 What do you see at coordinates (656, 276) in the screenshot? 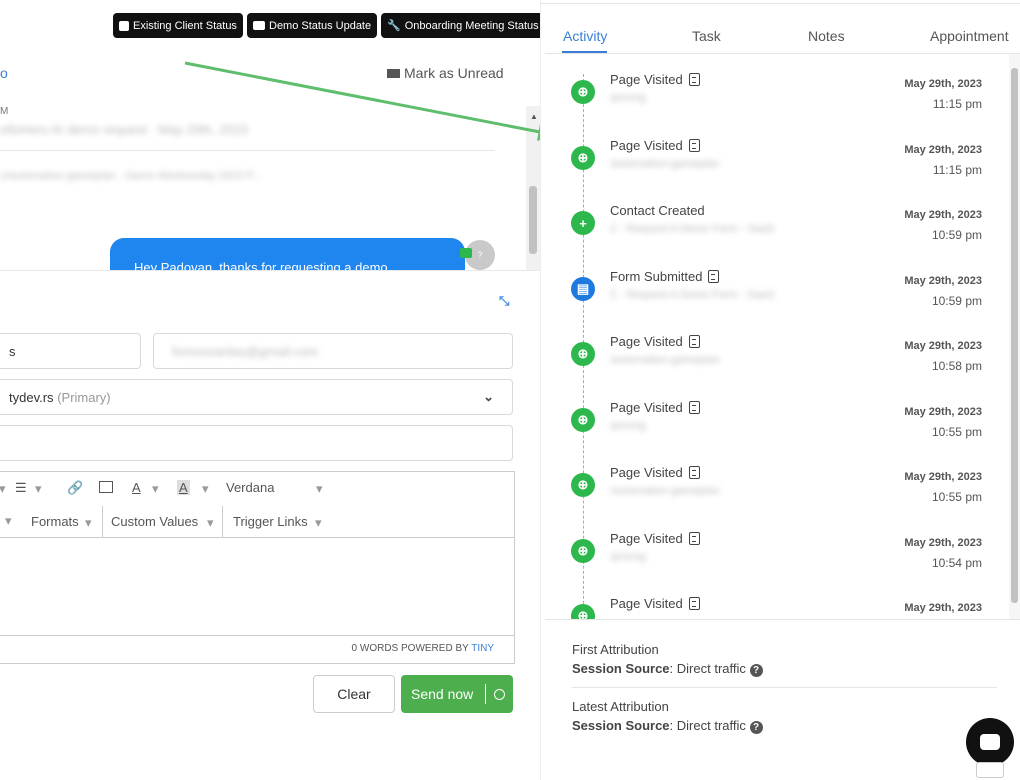
I see `activity-title: Form Submitted` at bounding box center [656, 276].